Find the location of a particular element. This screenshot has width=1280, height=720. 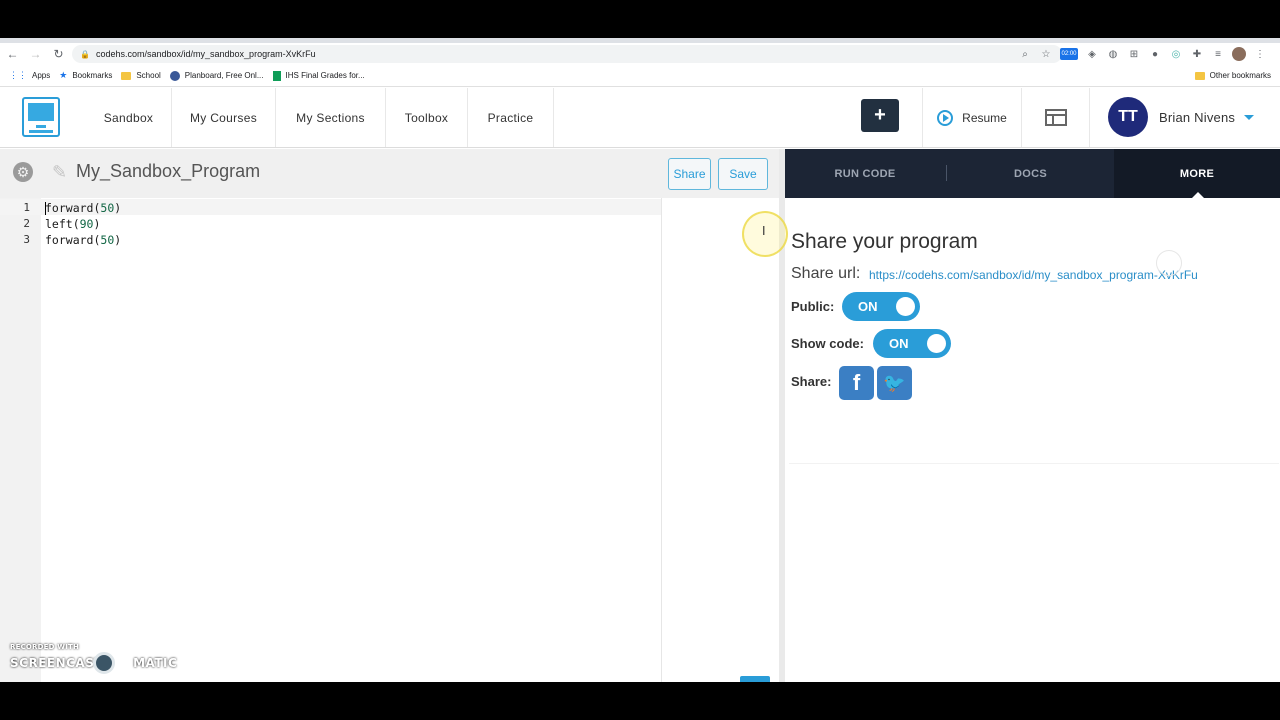

screencast-logo-icon is located at coordinates (104, 663).